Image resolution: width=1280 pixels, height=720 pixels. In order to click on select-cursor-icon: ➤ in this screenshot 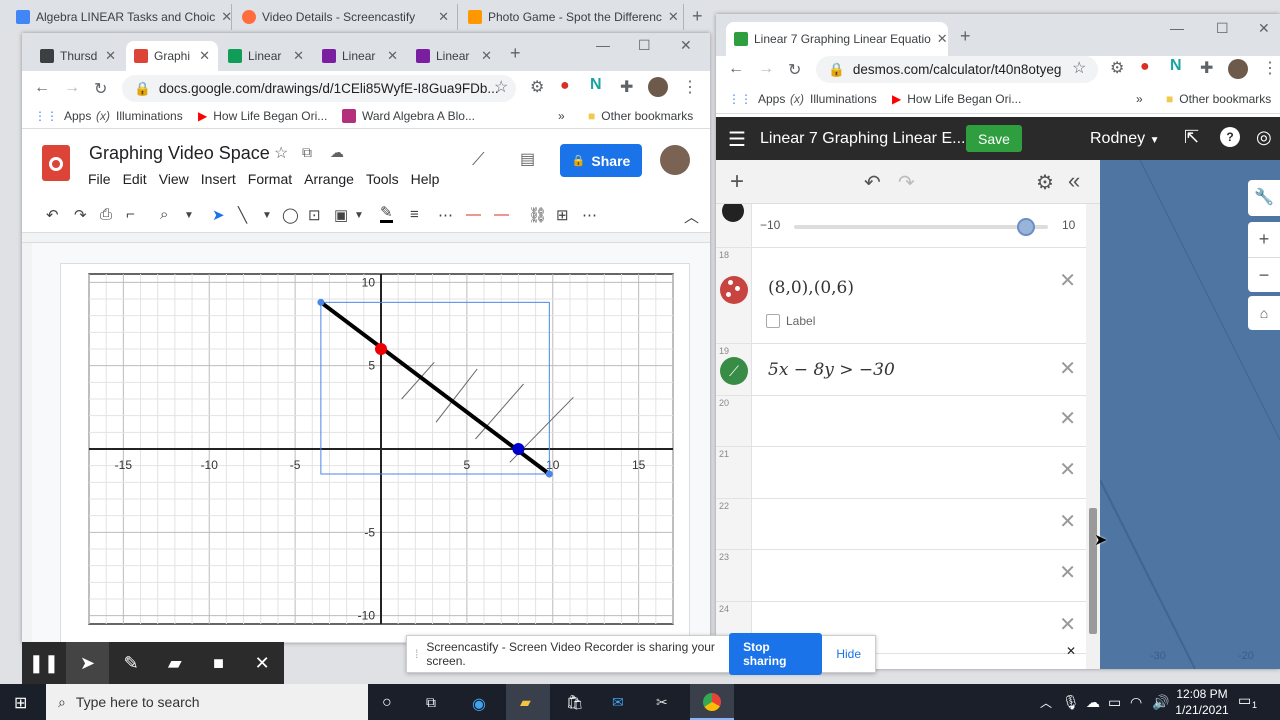, I will do `click(218, 215)`.